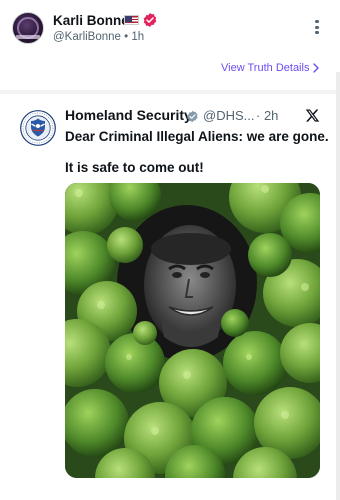 The width and height of the screenshot is (340, 500). I want to click on author-name: Karli Bonne’, so click(93, 20).